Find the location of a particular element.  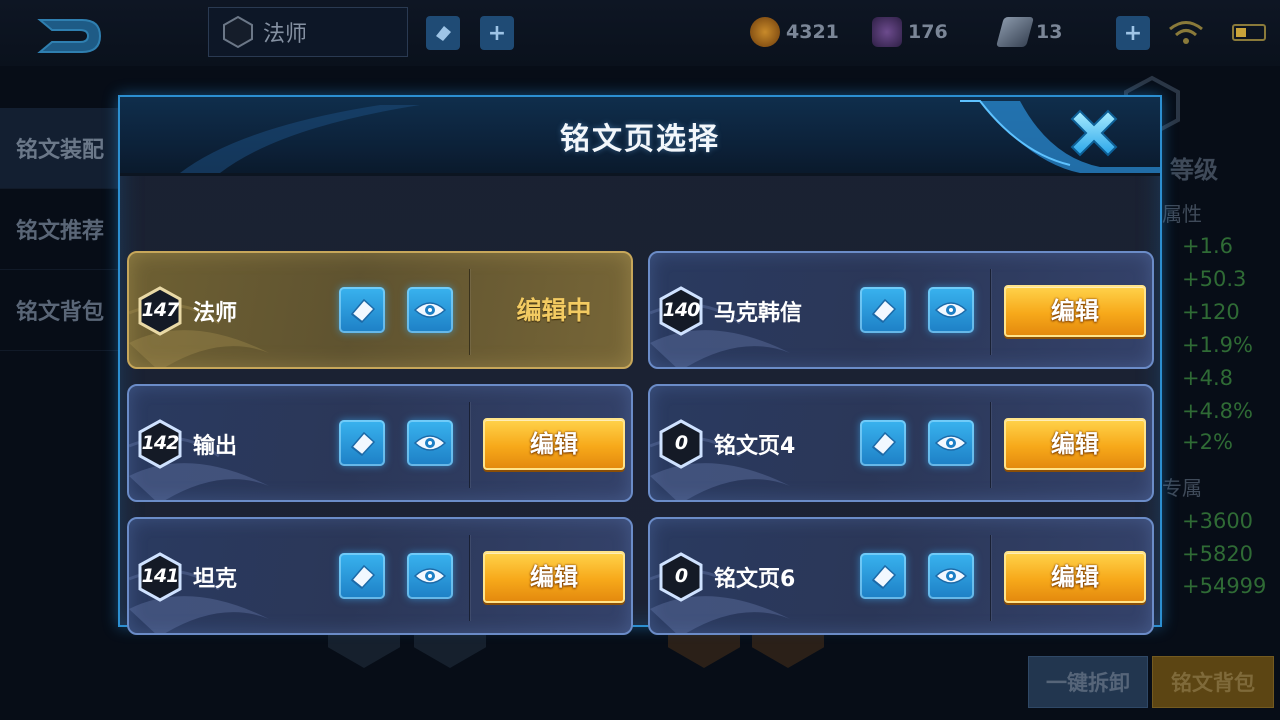

add-currency-button: + is located at coordinates (1133, 33).